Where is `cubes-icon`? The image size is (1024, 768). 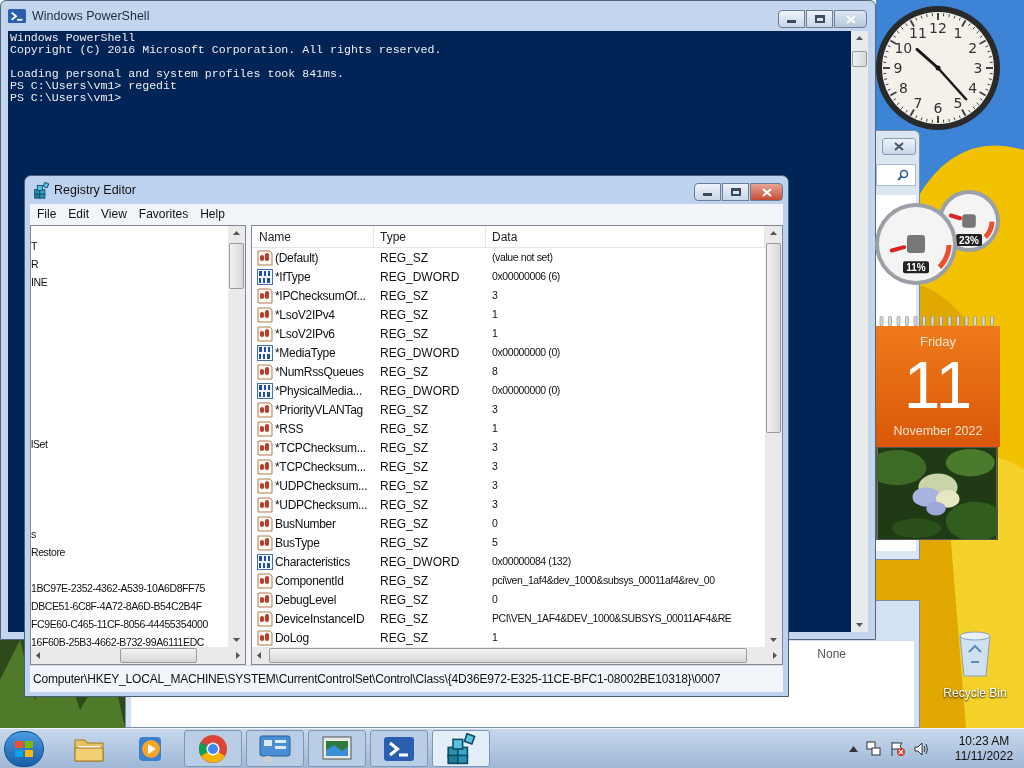 cubes-icon is located at coordinates (461, 748).